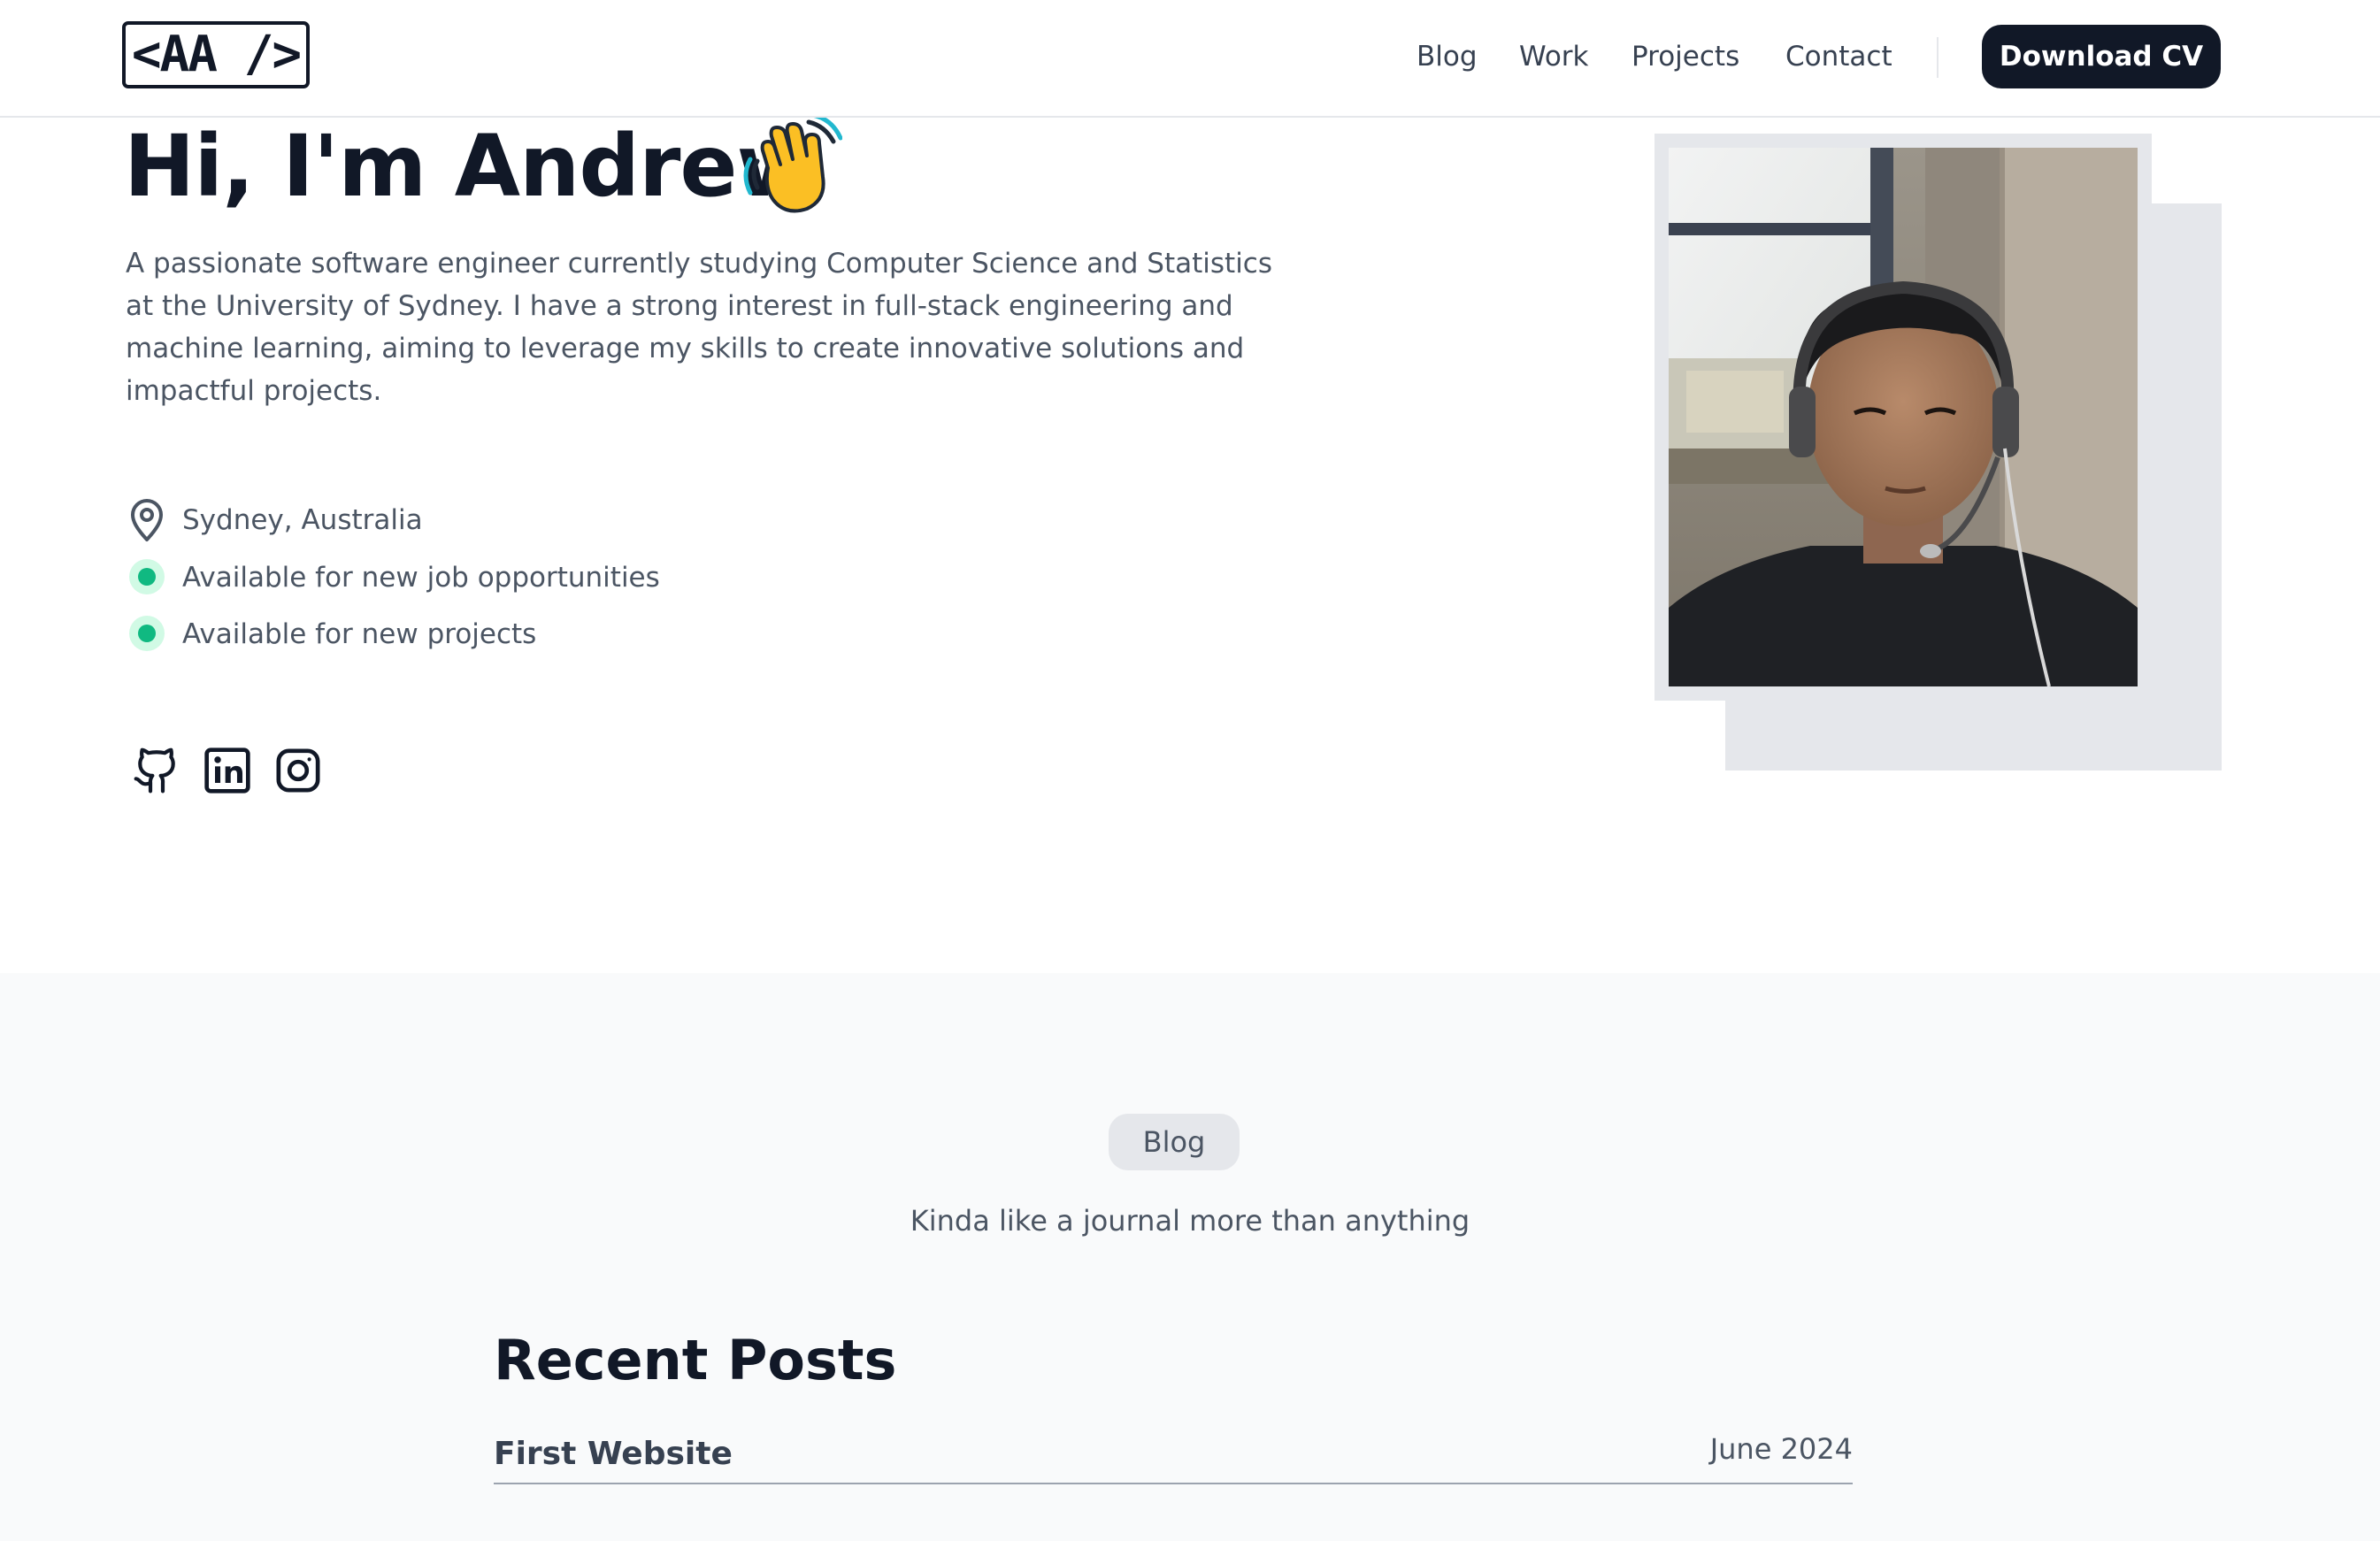  What do you see at coordinates (1173, 1456) in the screenshot?
I see `post-row: First Website June 2024` at bounding box center [1173, 1456].